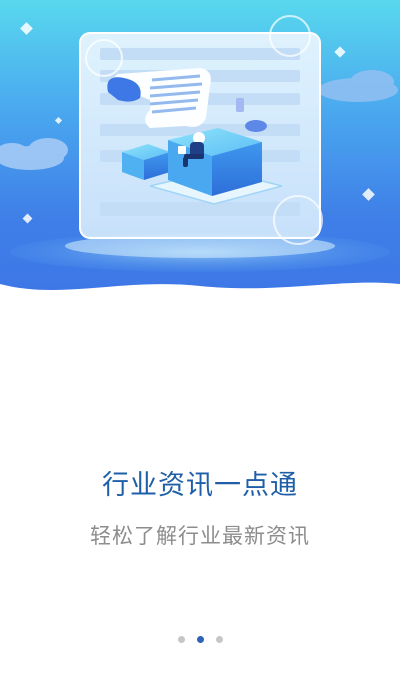 This screenshot has height=690, width=400. What do you see at coordinates (200, 485) in the screenshot?
I see `onboarding-headline: 行业资讯一点通` at bounding box center [200, 485].